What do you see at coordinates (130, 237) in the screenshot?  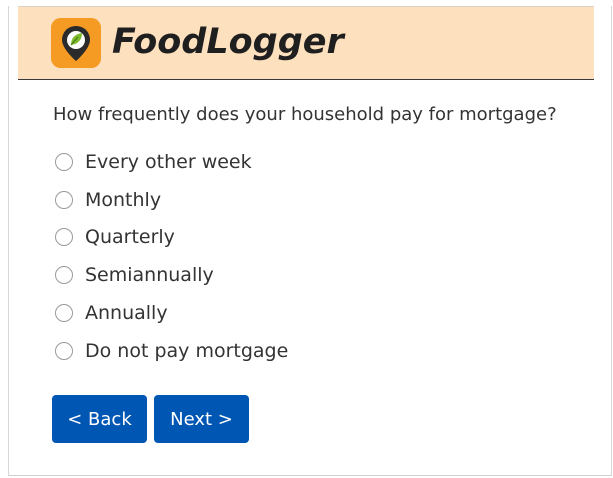 I see `option-label: Quarterly` at bounding box center [130, 237].